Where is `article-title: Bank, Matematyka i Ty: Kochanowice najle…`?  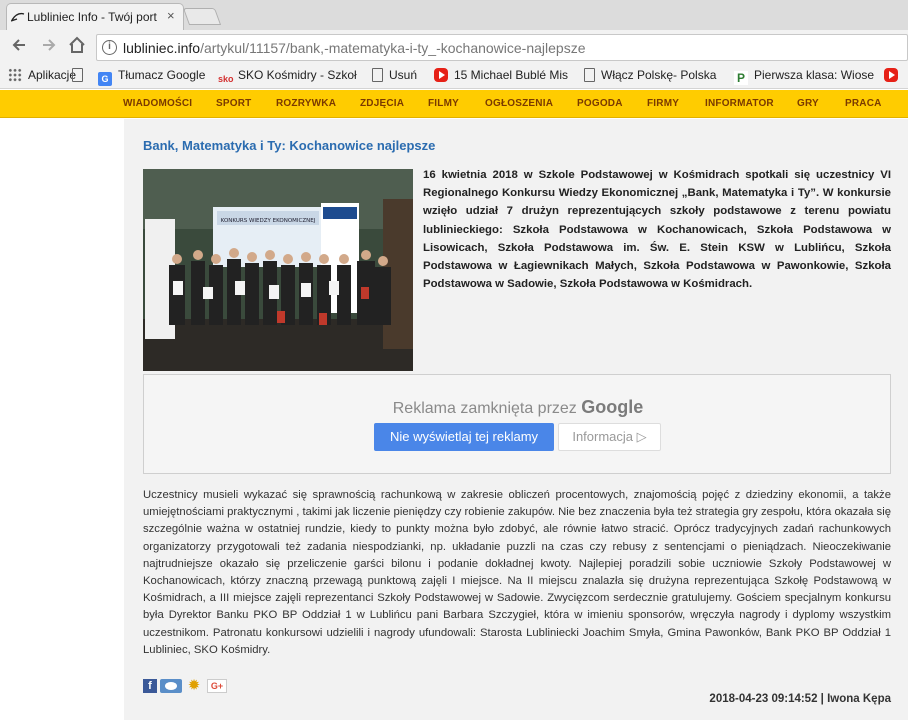
article-title: Bank, Matematyka i Ty: Kochanowice najle… is located at coordinates (289, 145).